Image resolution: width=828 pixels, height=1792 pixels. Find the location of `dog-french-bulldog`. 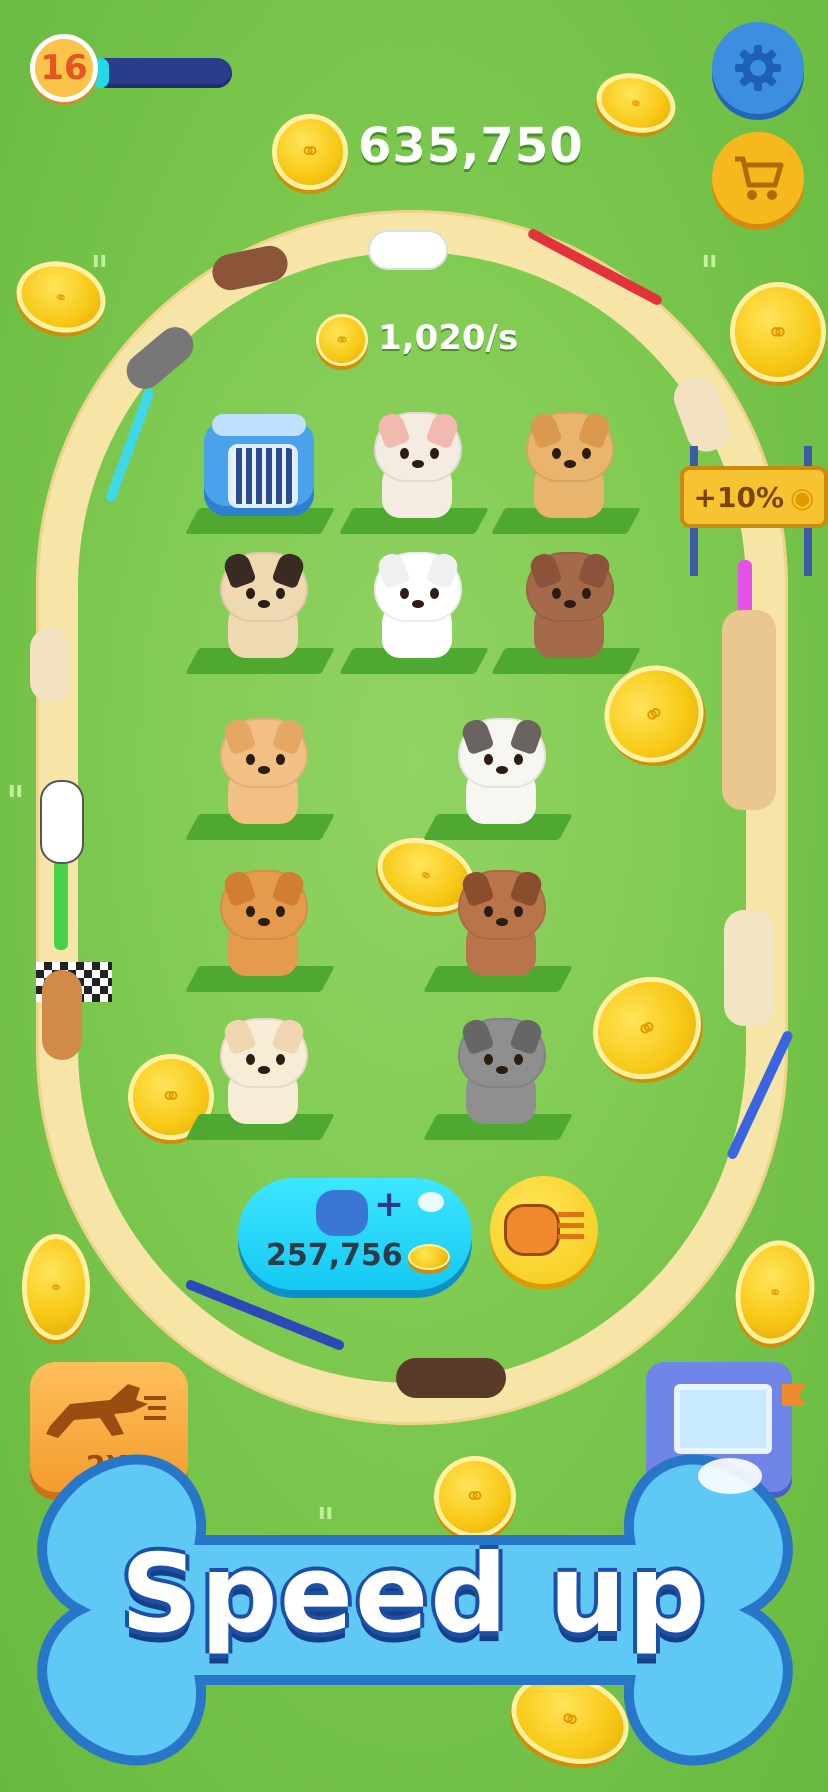

dog-french-bulldog is located at coordinates (416, 463).